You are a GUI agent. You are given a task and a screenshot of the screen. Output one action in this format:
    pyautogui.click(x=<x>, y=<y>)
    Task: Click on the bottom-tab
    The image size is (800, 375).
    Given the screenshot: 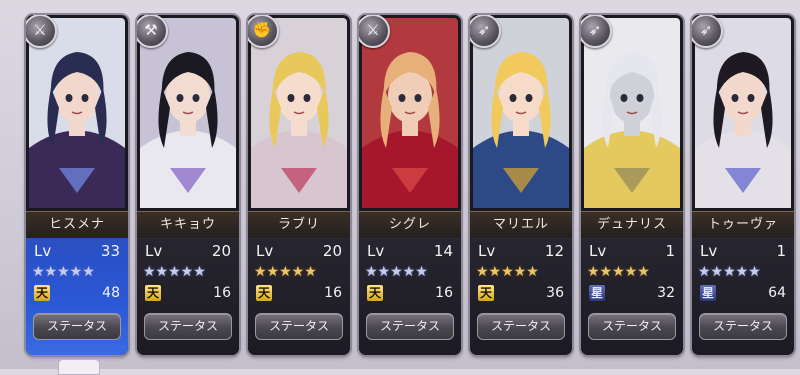 What is the action you would take?
    pyautogui.click(x=79, y=367)
    